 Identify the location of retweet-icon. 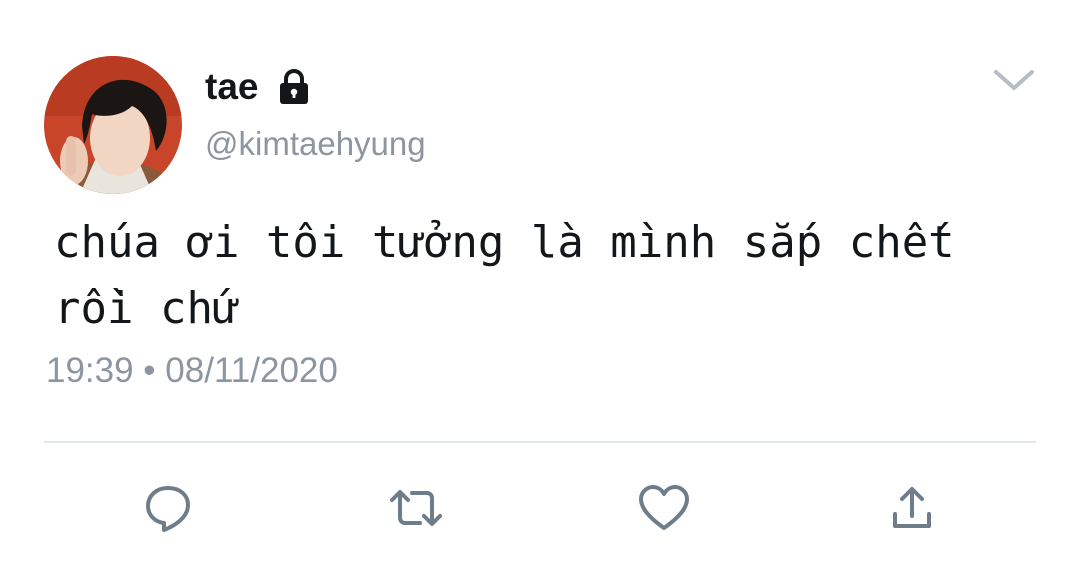
(416, 508).